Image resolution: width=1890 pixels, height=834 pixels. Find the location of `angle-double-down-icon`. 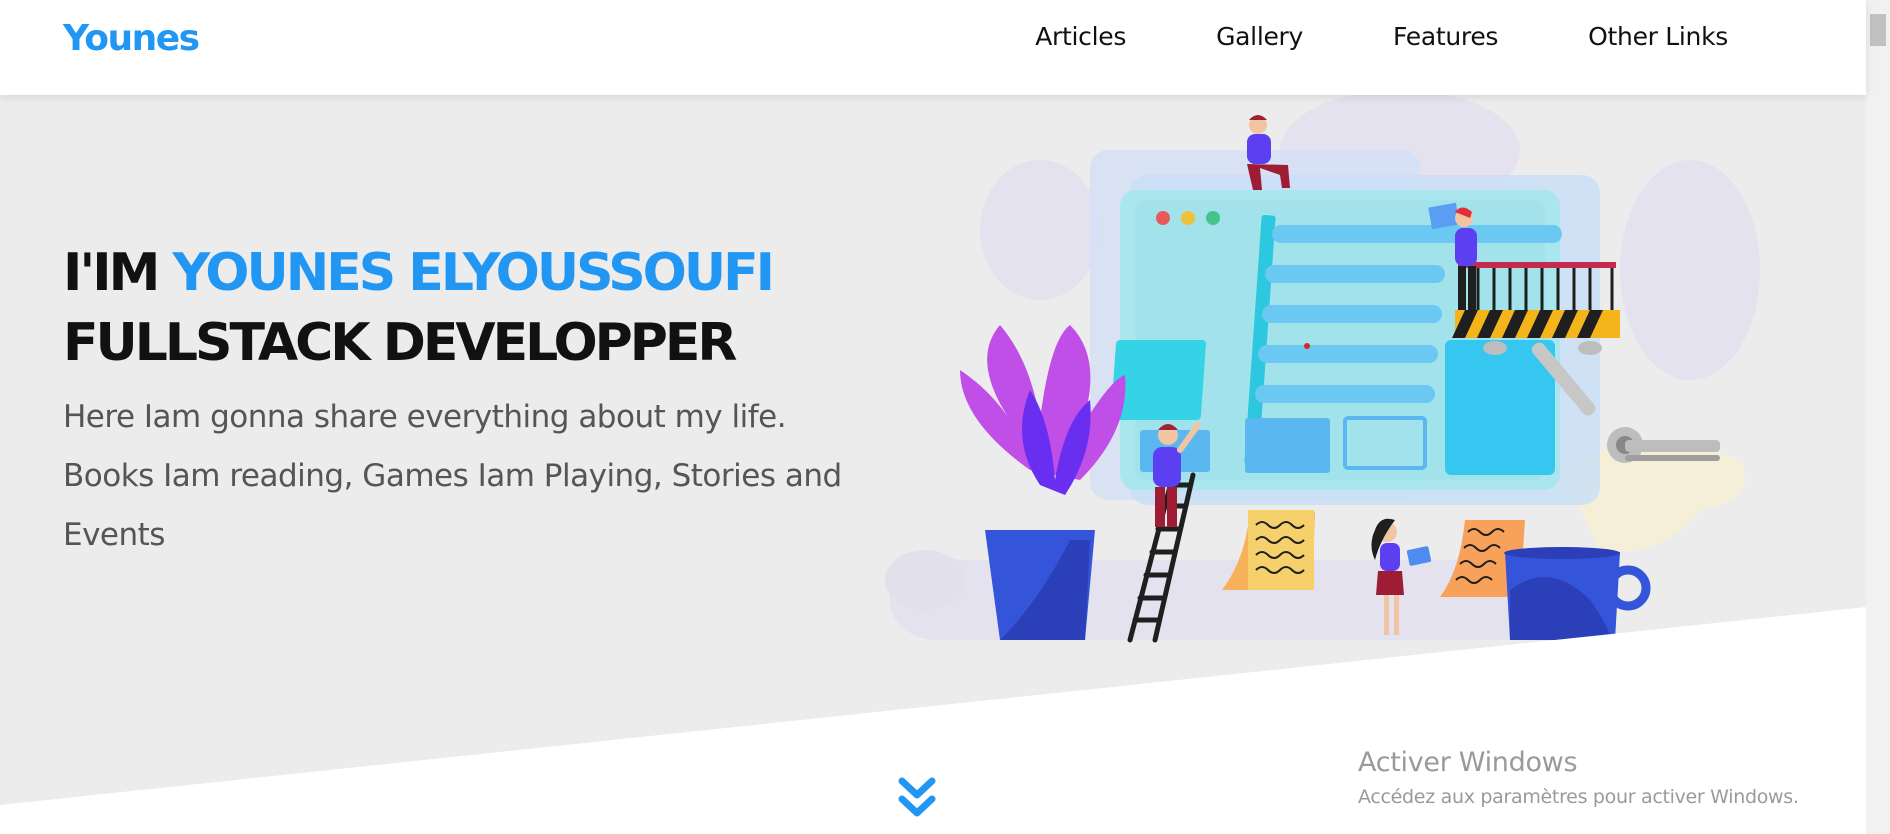

angle-double-down-icon is located at coordinates (917, 798).